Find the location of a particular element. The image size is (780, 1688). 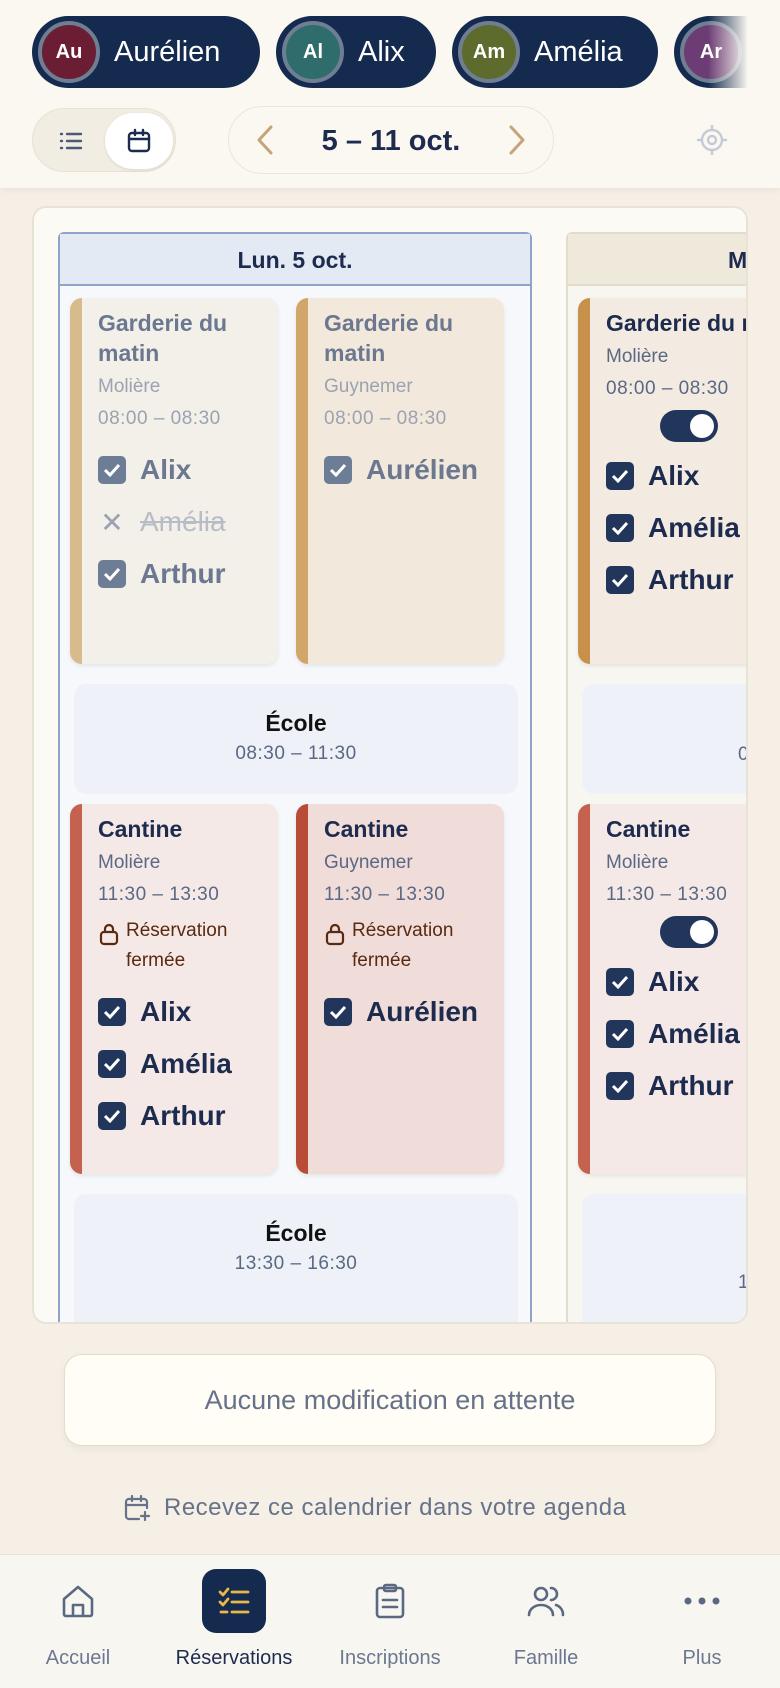

avatar: Au is located at coordinates (69, 52).